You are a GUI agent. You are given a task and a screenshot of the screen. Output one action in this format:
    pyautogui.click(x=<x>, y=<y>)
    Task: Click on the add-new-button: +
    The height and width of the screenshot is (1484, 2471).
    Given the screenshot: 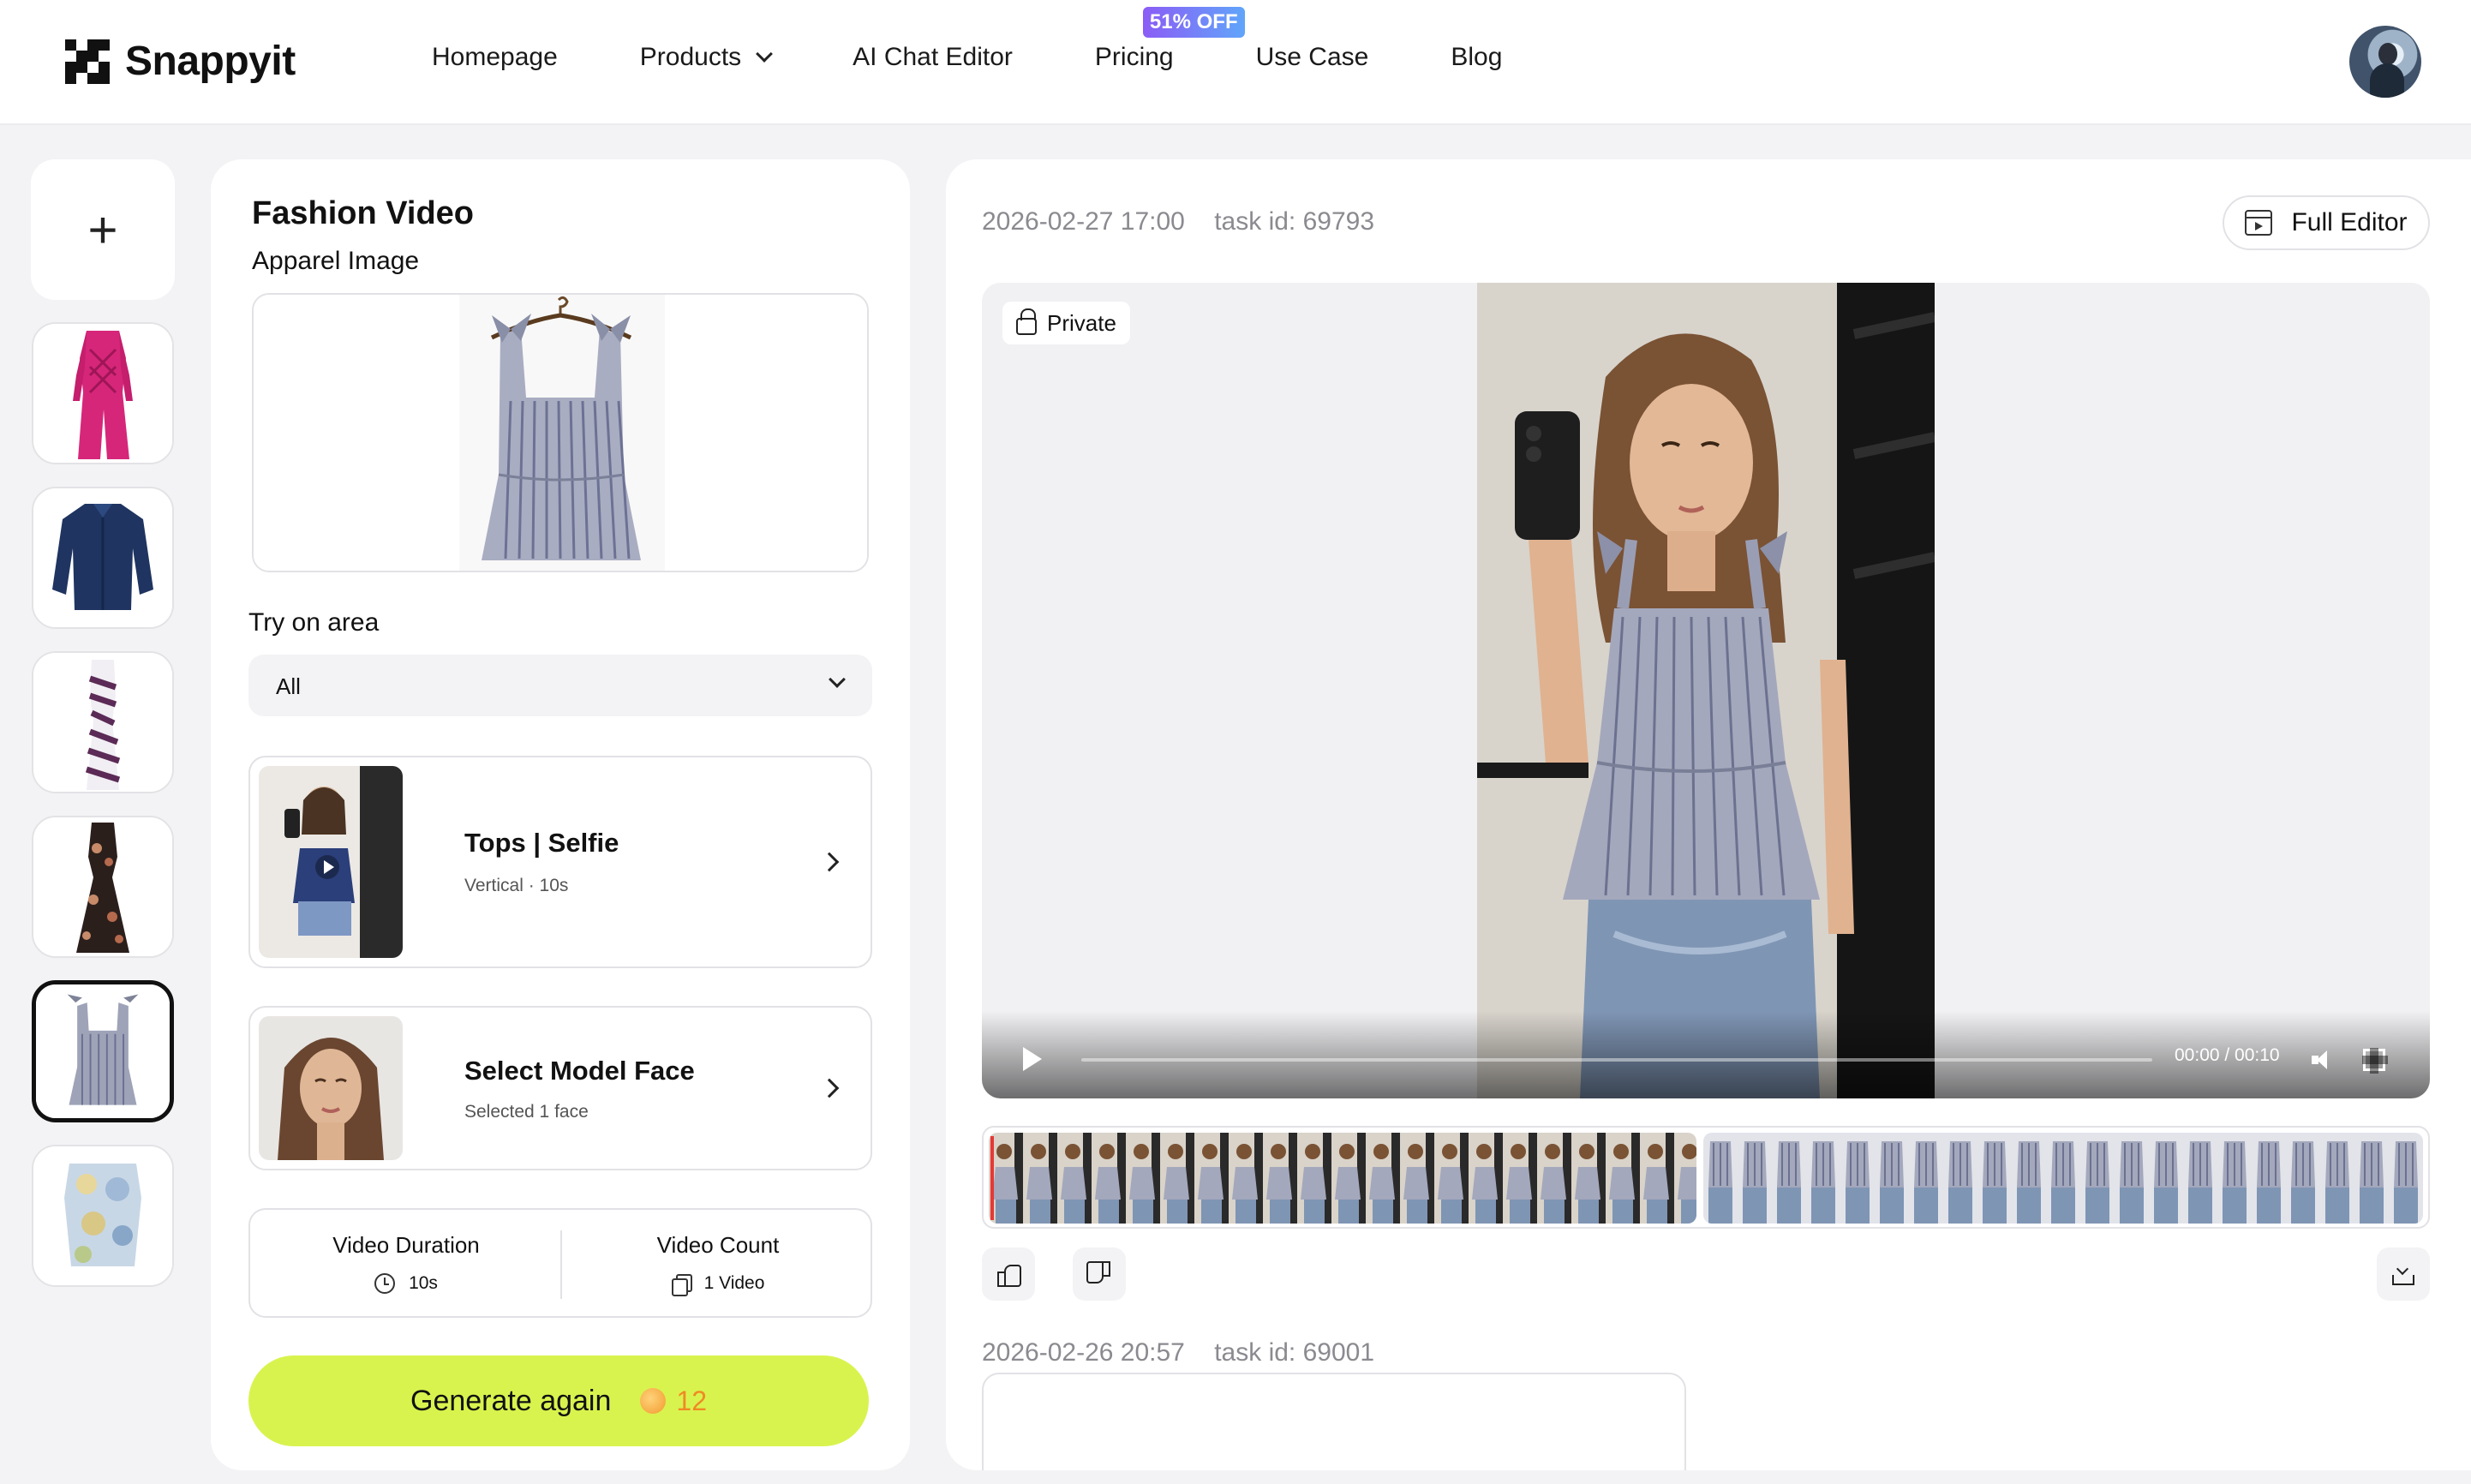 What is the action you would take?
    pyautogui.click(x=103, y=229)
    